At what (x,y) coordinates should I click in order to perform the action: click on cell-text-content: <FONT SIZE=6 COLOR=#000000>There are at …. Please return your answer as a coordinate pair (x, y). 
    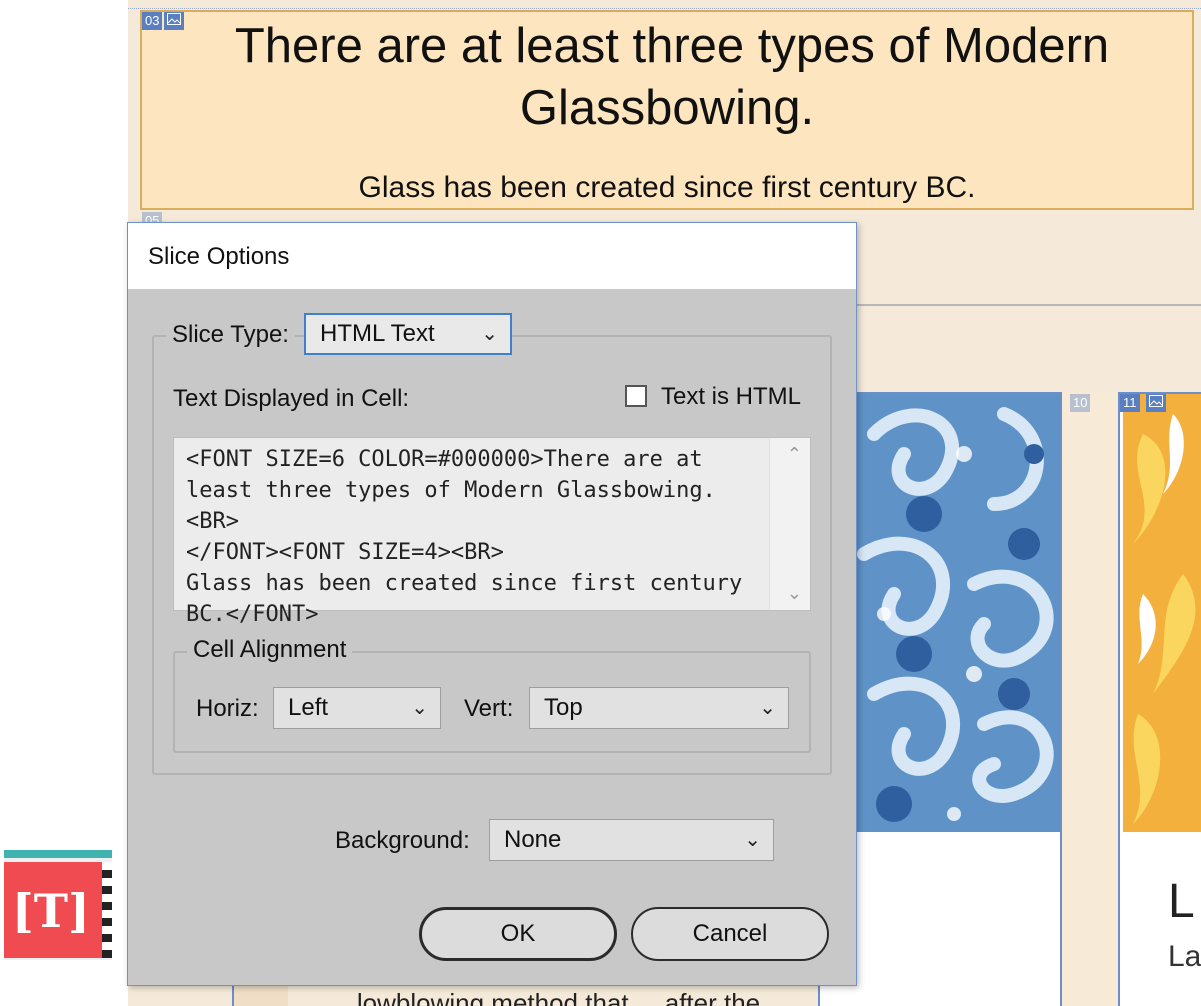
    Looking at the image, I should click on (476, 537).